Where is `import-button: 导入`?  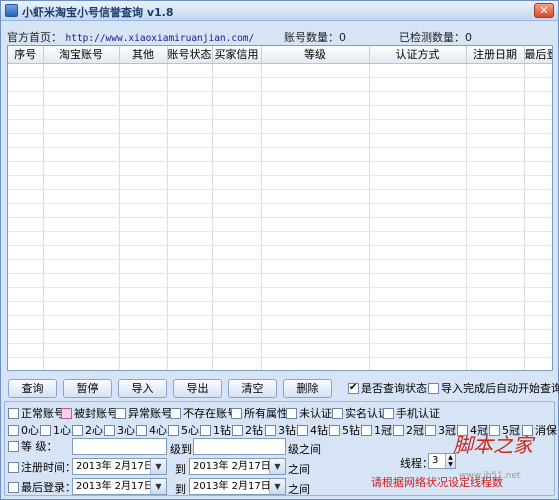
import-button: 导入 is located at coordinates (142, 388).